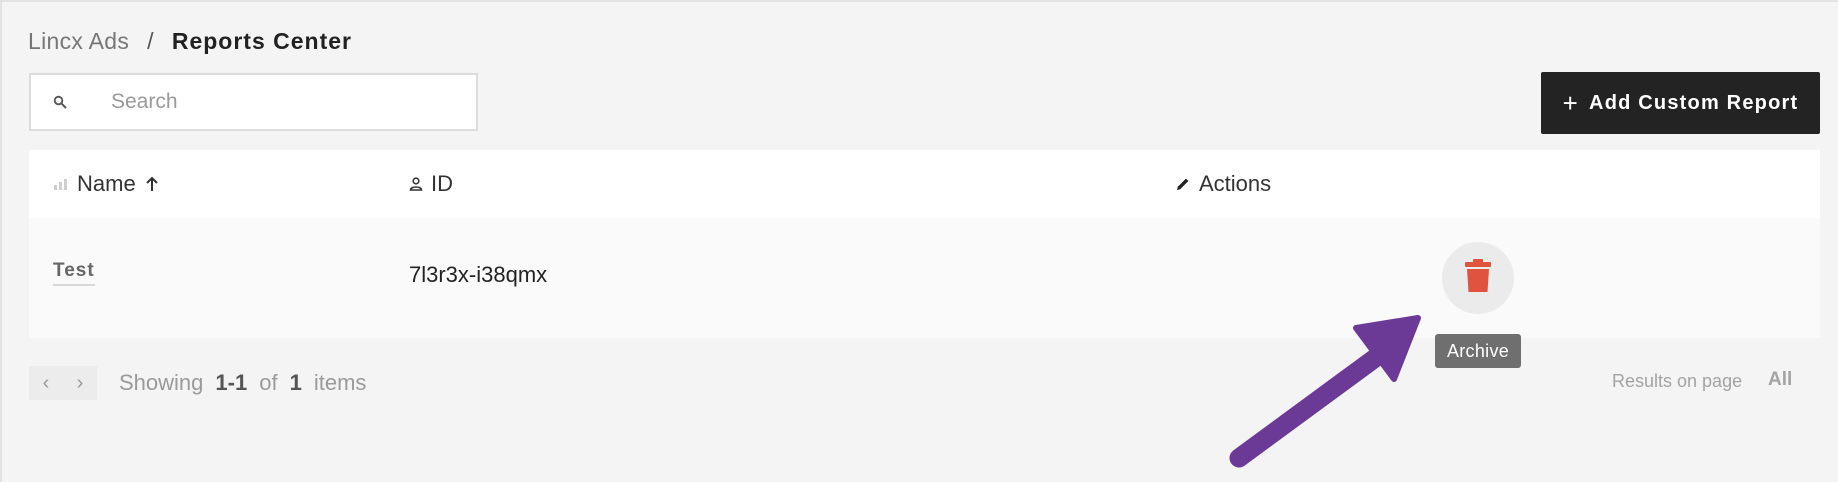 This screenshot has width=1838, height=482. Describe the element at coordinates (340, 382) in the screenshot. I see `items-label: items` at that location.